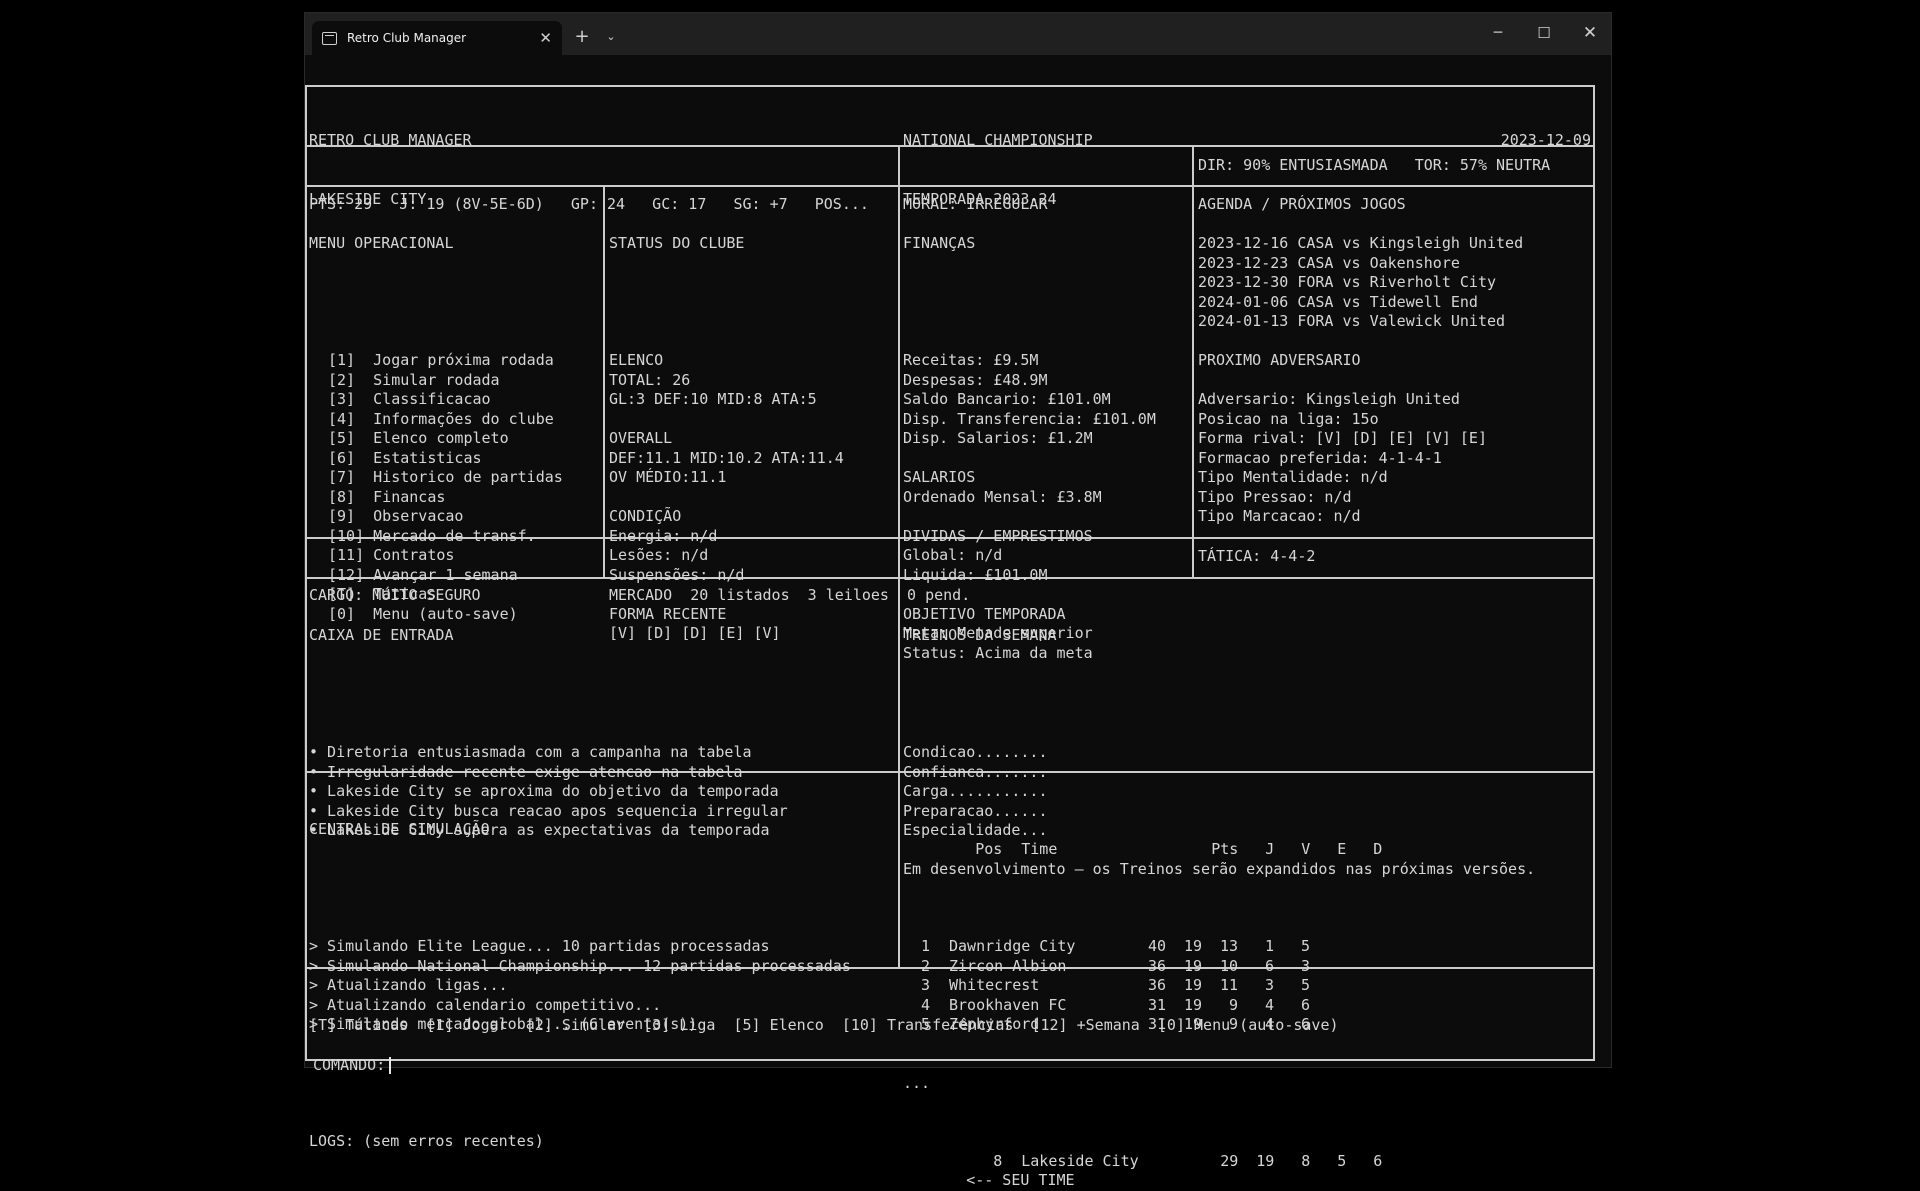 This screenshot has height=1191, width=1920. Describe the element at coordinates (1545, 140) in the screenshot. I see `current-date: 2023-12-09` at that location.